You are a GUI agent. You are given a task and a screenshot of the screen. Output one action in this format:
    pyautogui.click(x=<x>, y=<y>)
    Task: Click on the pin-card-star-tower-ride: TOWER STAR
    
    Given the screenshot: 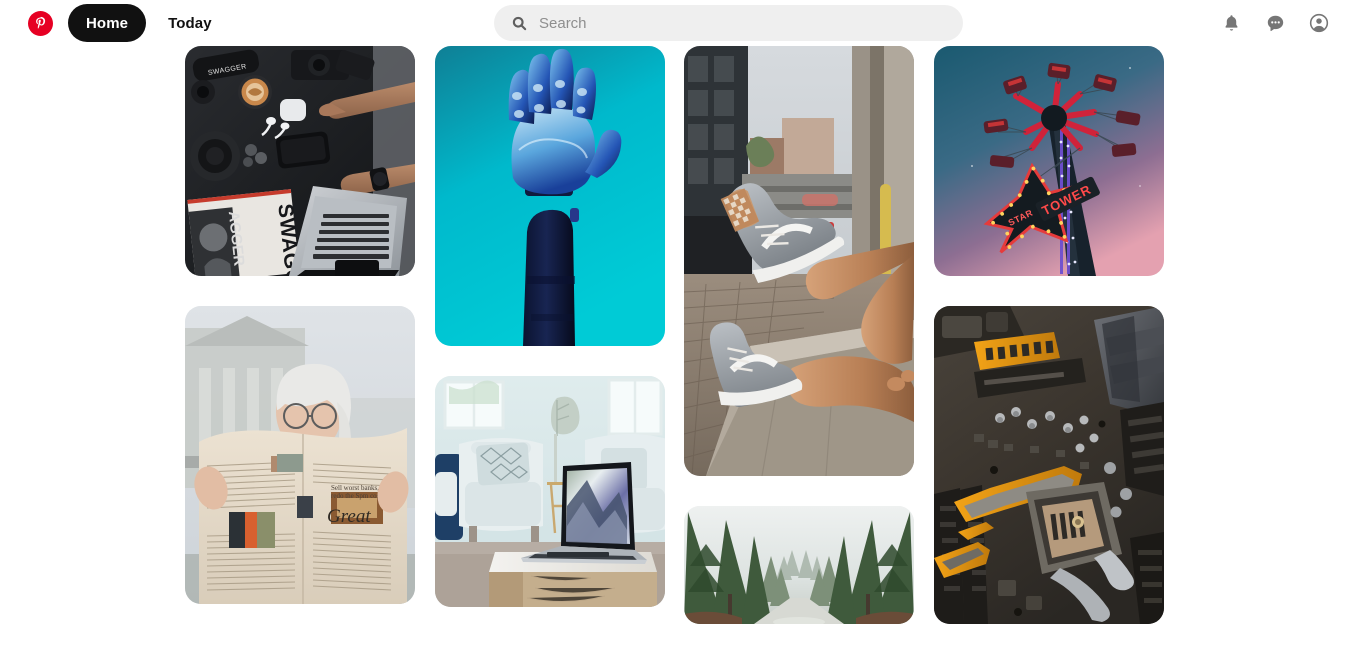 What is the action you would take?
    pyautogui.click(x=1049, y=161)
    